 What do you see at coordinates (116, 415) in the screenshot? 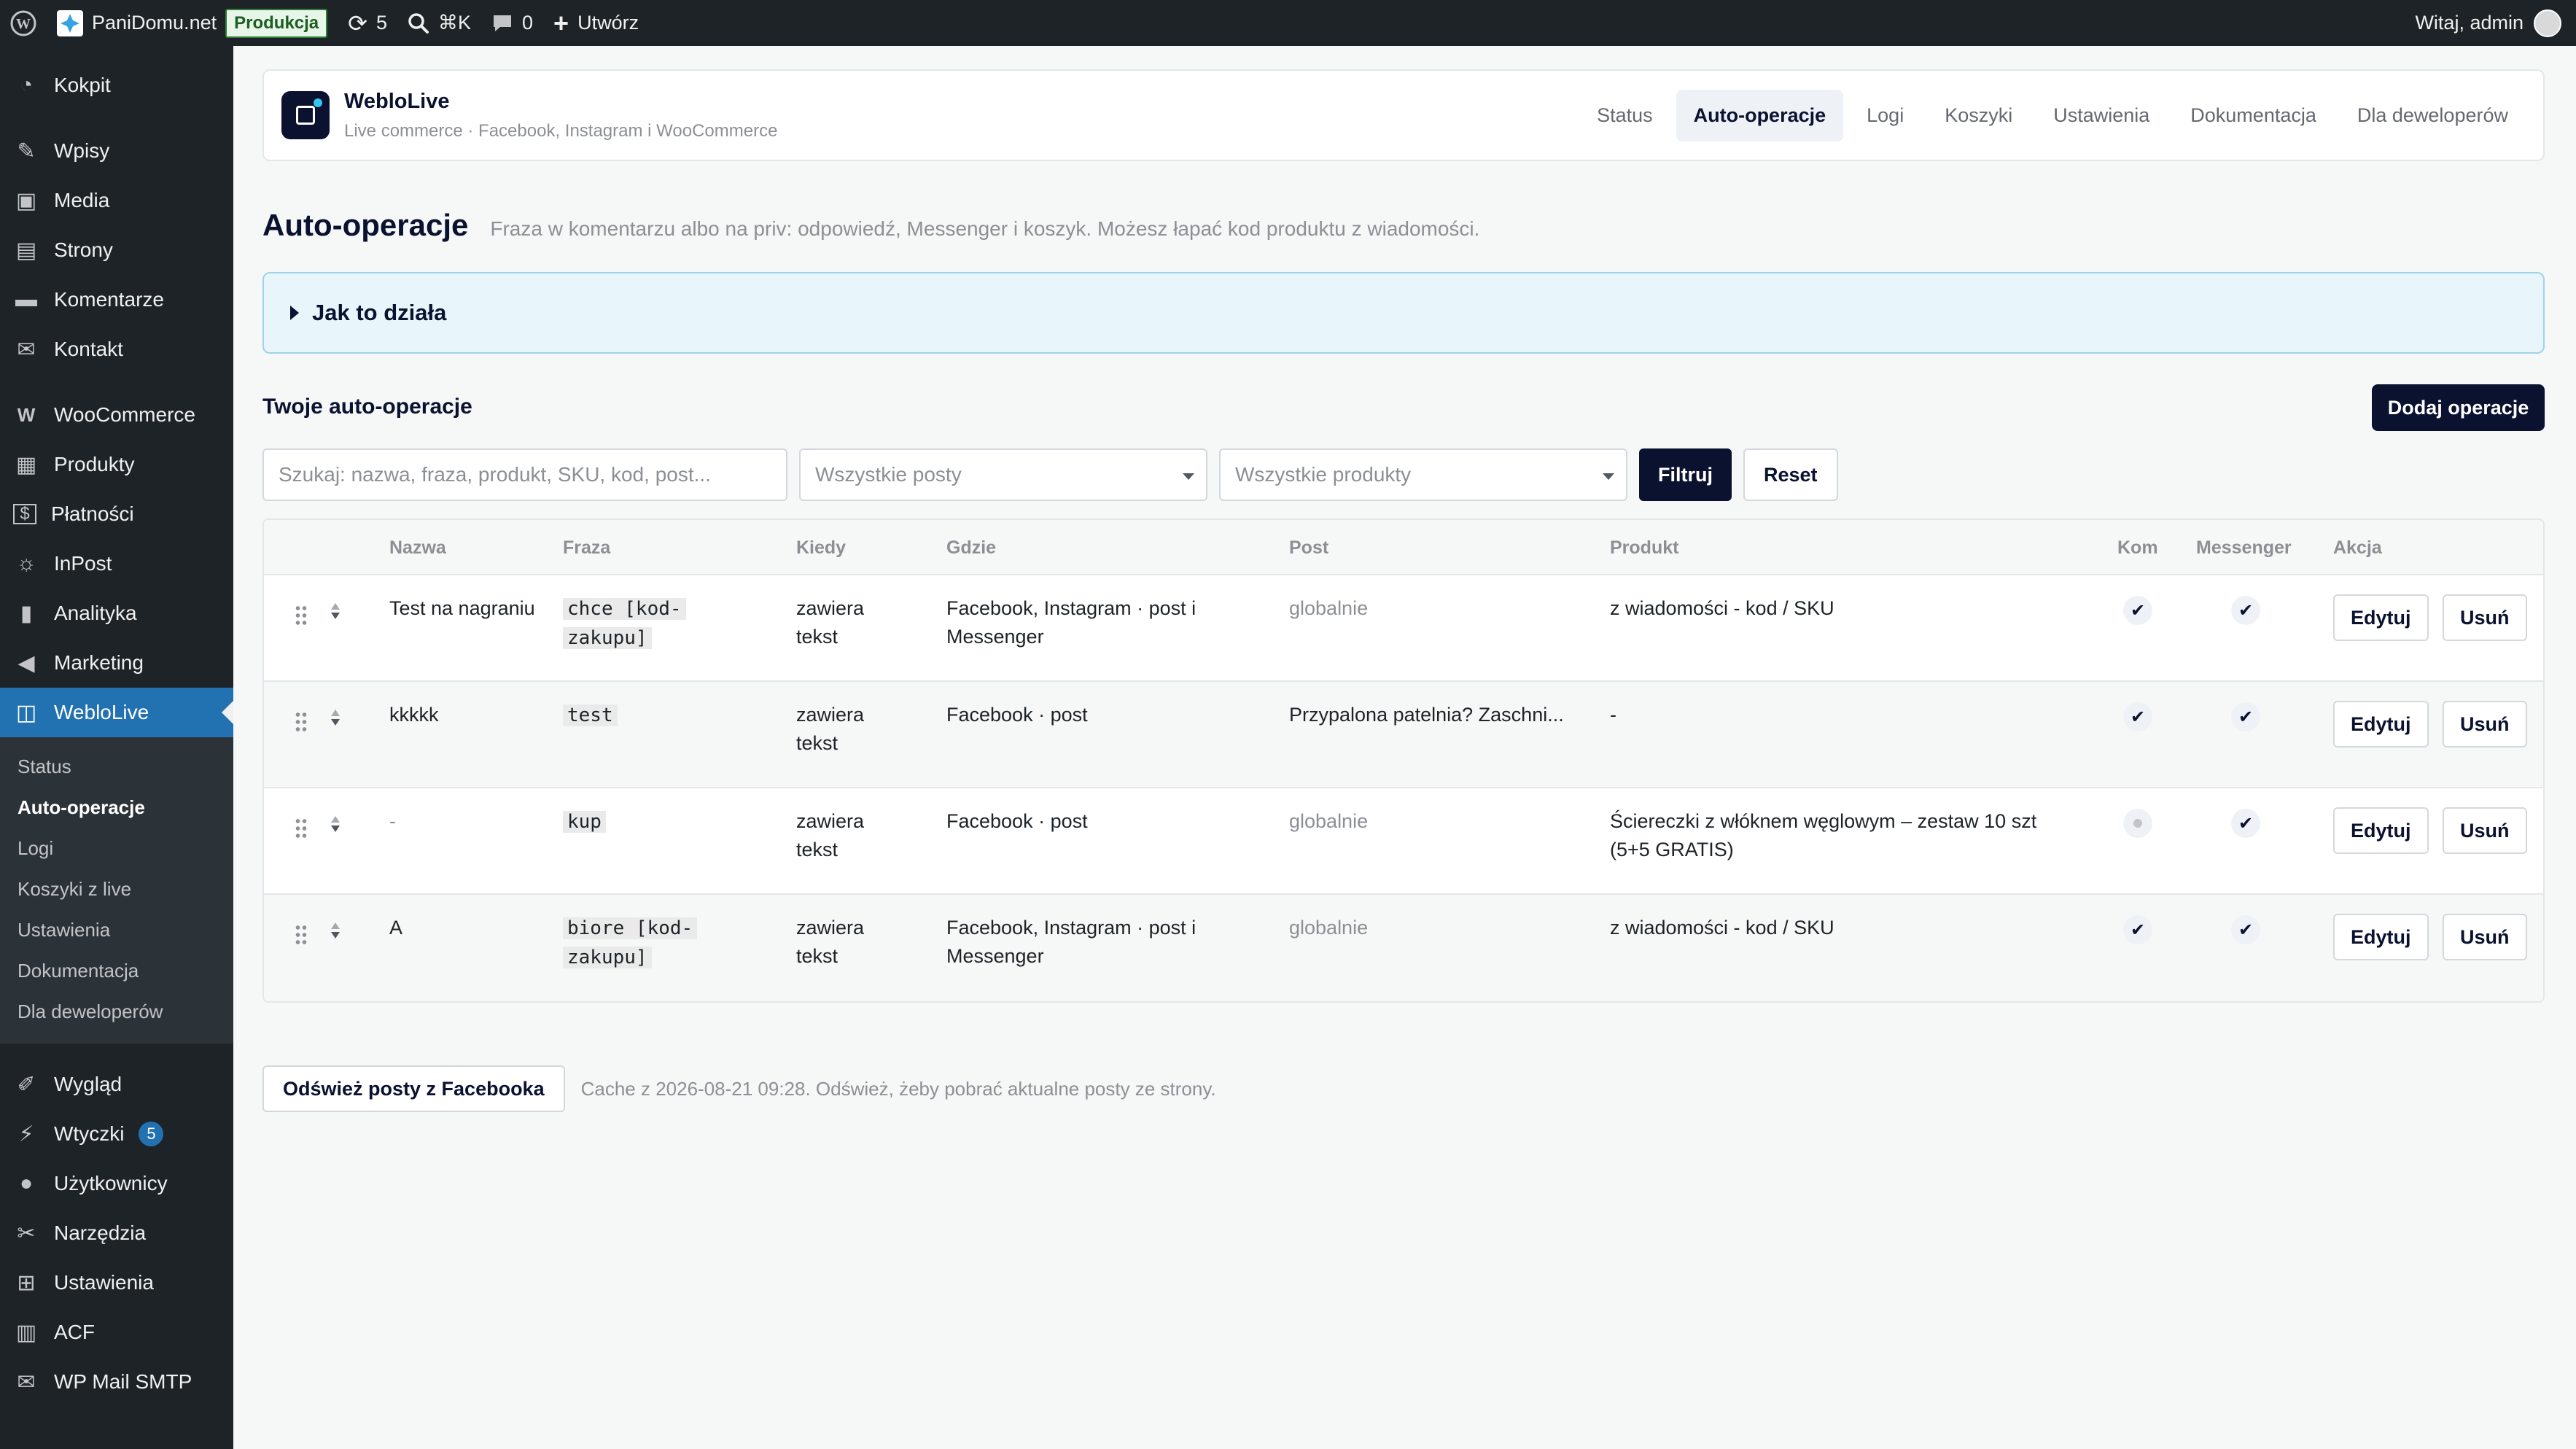
I see `sidebar-item-woocommerce: W WooCommerce` at bounding box center [116, 415].